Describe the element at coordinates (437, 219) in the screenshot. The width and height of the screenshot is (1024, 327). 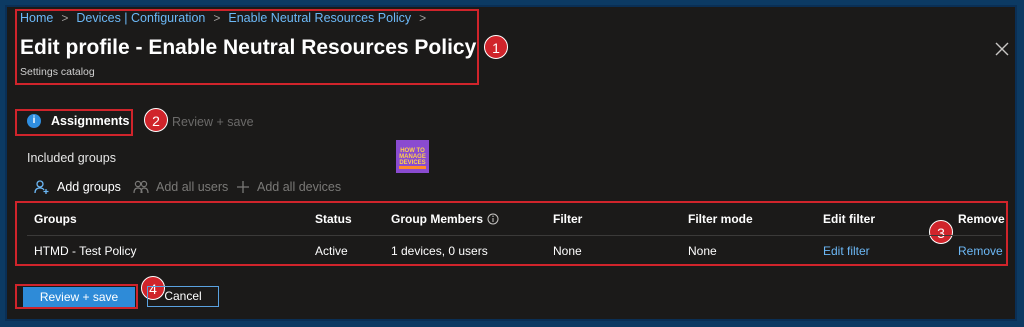
I see `column-header-group-members-label: Group Members` at that location.